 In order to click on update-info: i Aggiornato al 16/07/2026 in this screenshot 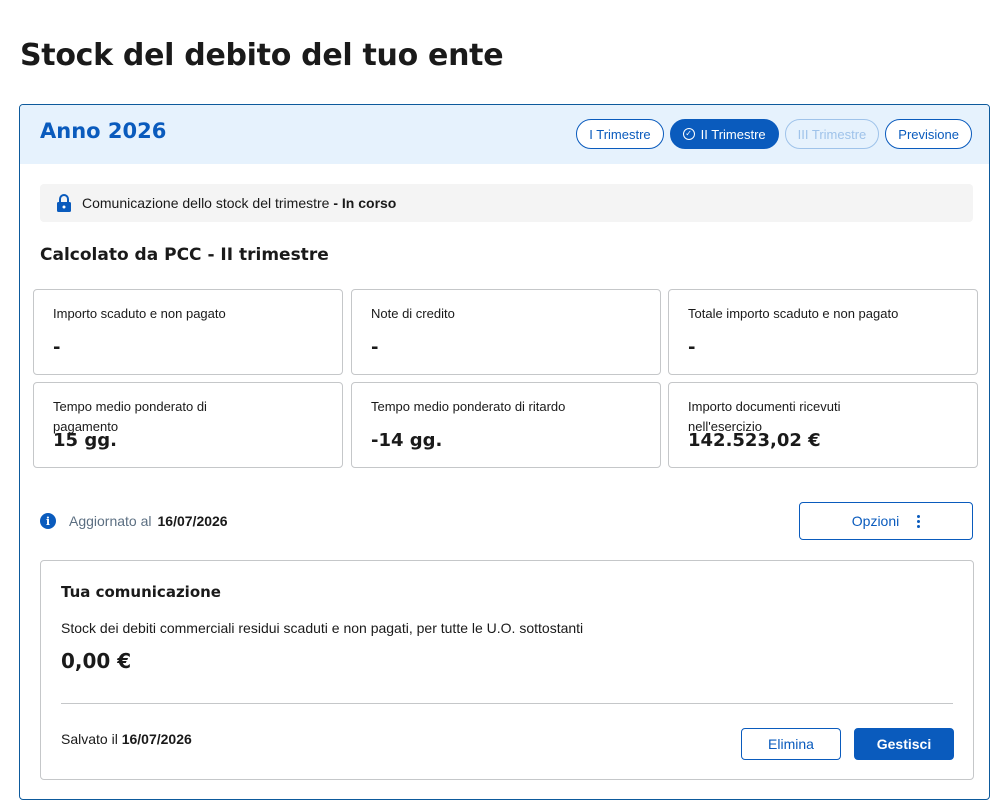, I will do `click(134, 521)`.